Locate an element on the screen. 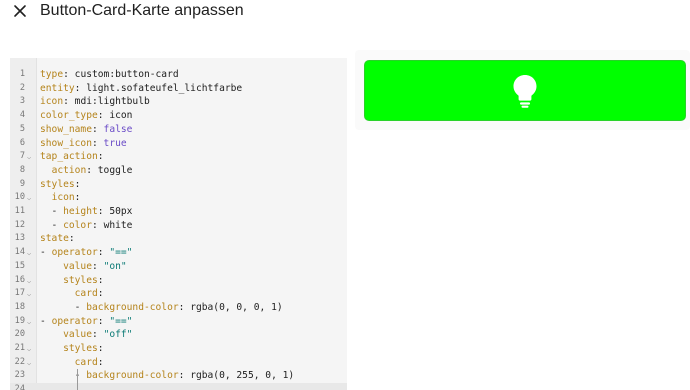 This screenshot has width=690, height=390. code-line: 12 - color: white is located at coordinates (178, 226).